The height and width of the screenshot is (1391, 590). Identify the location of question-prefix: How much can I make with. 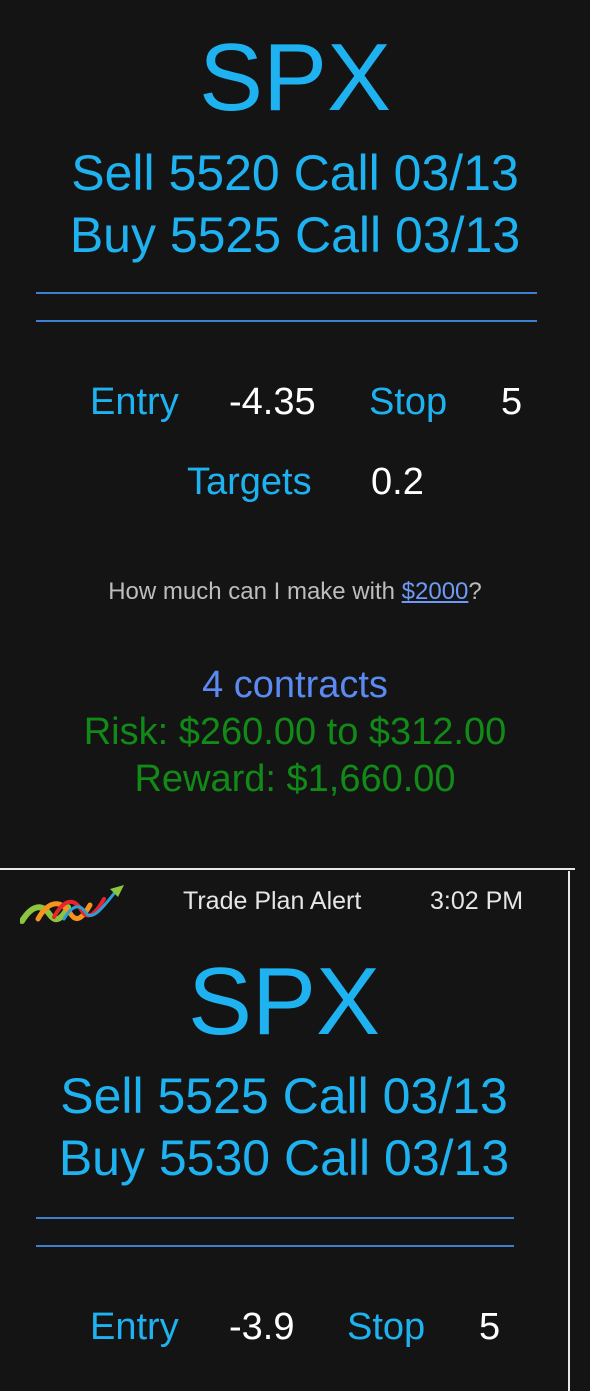
(255, 591).